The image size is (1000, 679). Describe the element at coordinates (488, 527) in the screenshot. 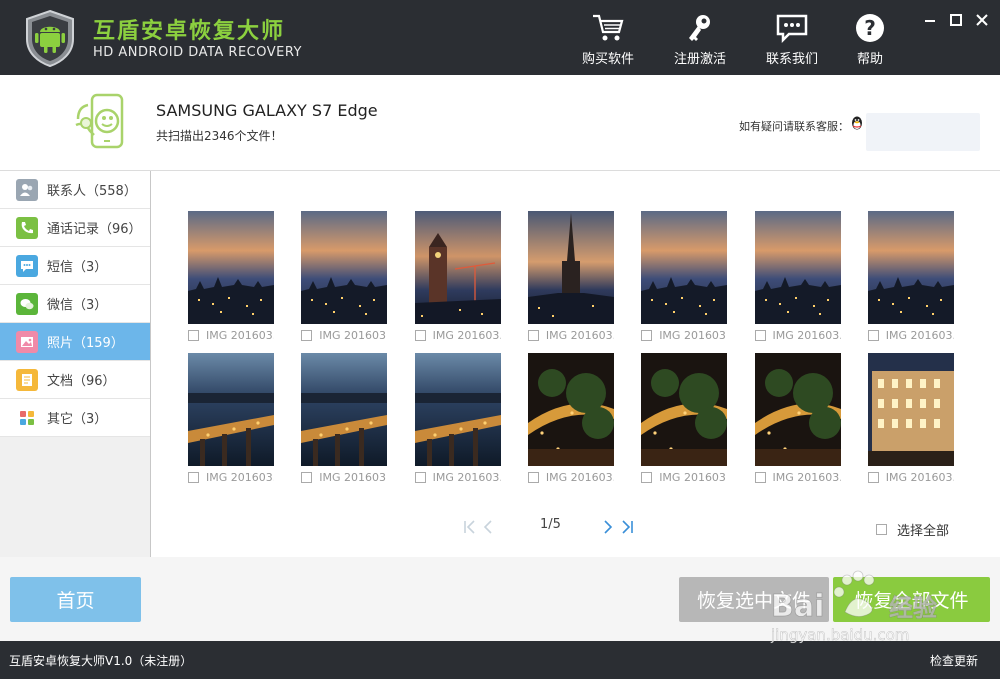

I see `prev-page-icon` at that location.